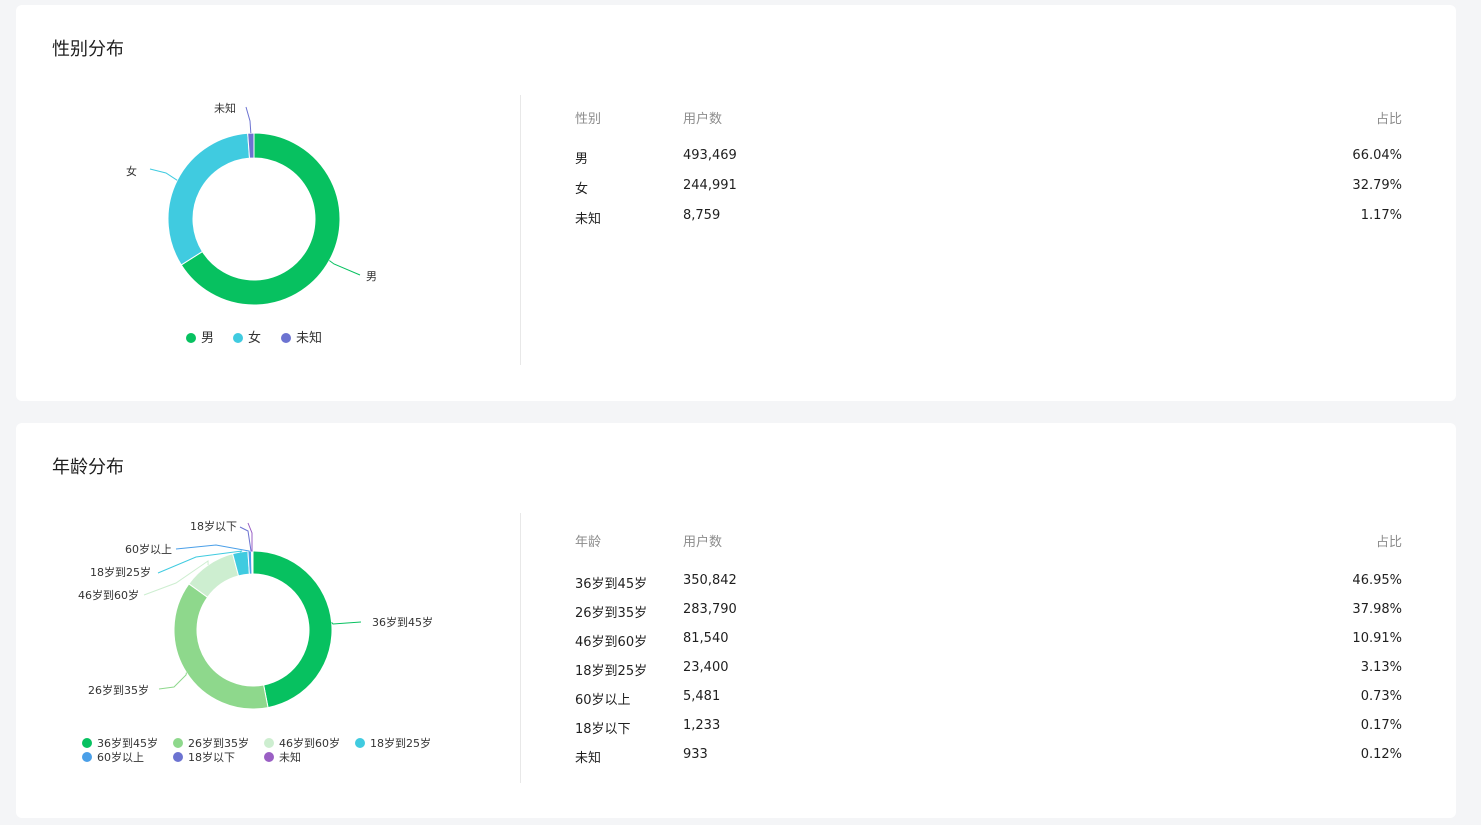  What do you see at coordinates (1377, 609) in the screenshot?
I see `row-pct: 37.98%` at bounding box center [1377, 609].